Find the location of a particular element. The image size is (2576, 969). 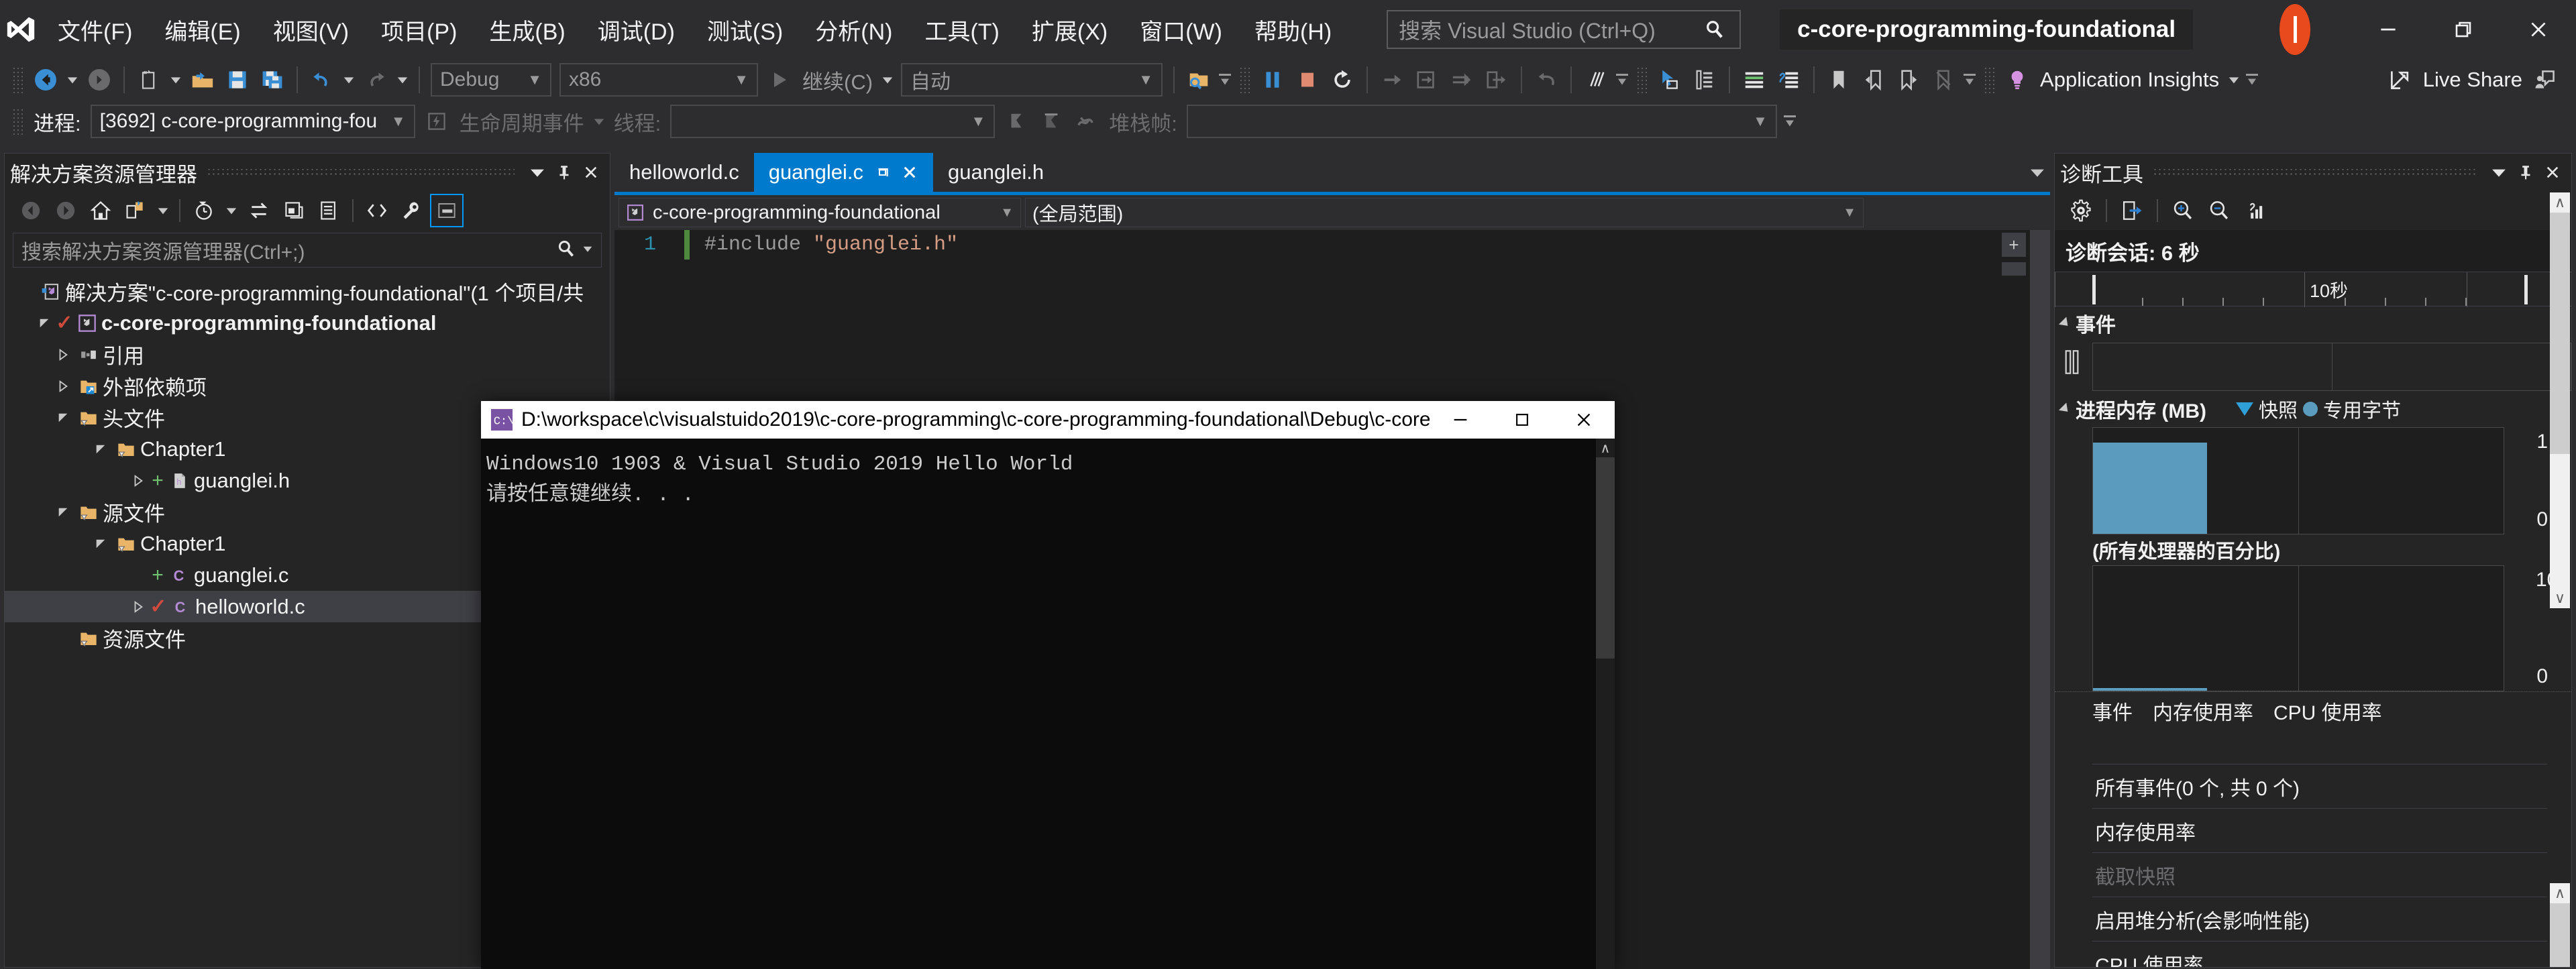

debugbar-grip is located at coordinates (17, 121).